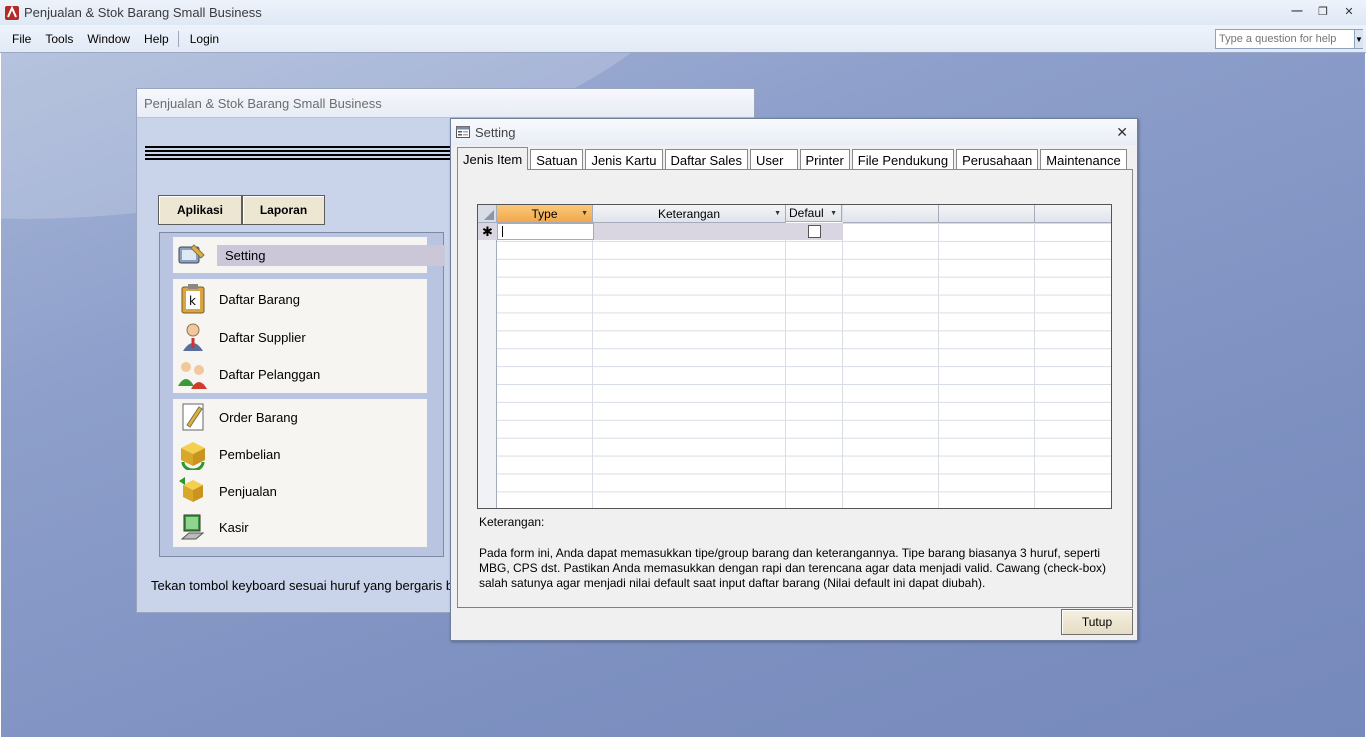 This screenshot has width=1366, height=738. I want to click on column-header-type: Type ▼, so click(545, 214).